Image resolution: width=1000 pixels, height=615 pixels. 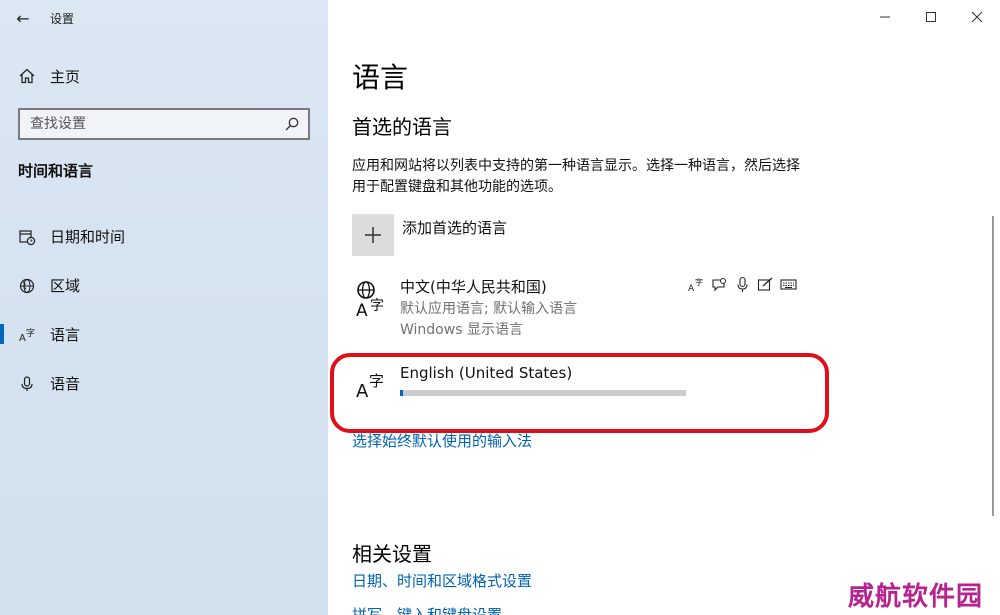 I want to click on scrollbar, so click(x=993, y=366).